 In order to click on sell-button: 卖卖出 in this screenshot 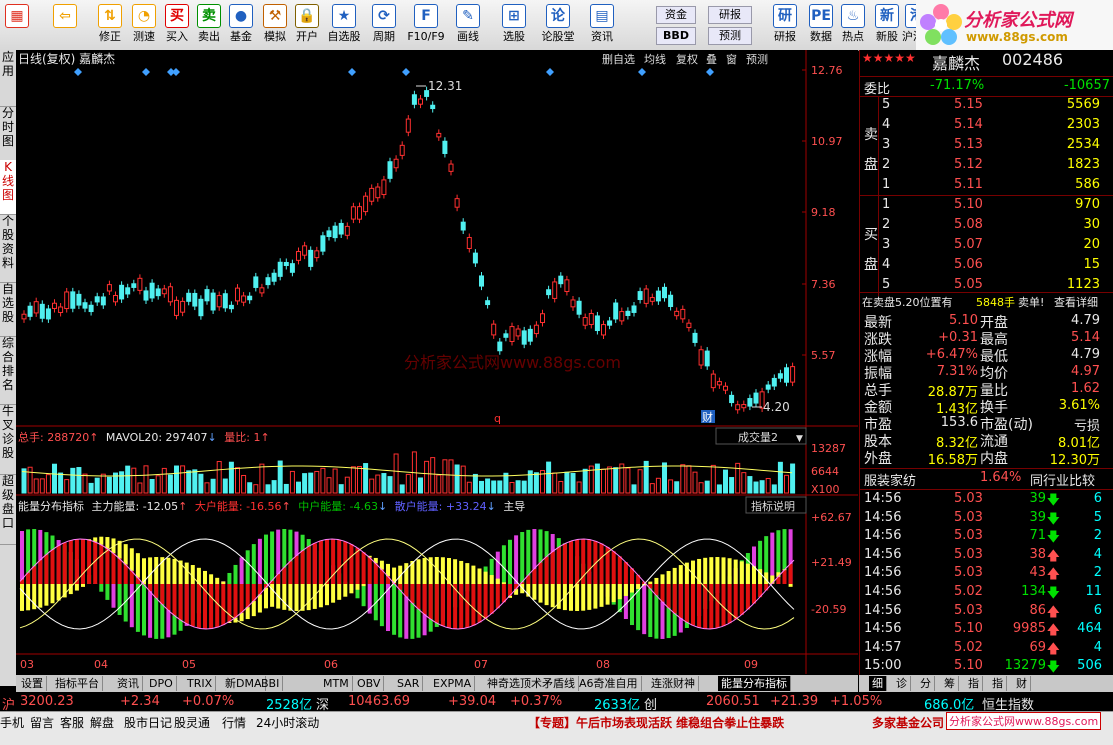, I will do `click(209, 25)`.